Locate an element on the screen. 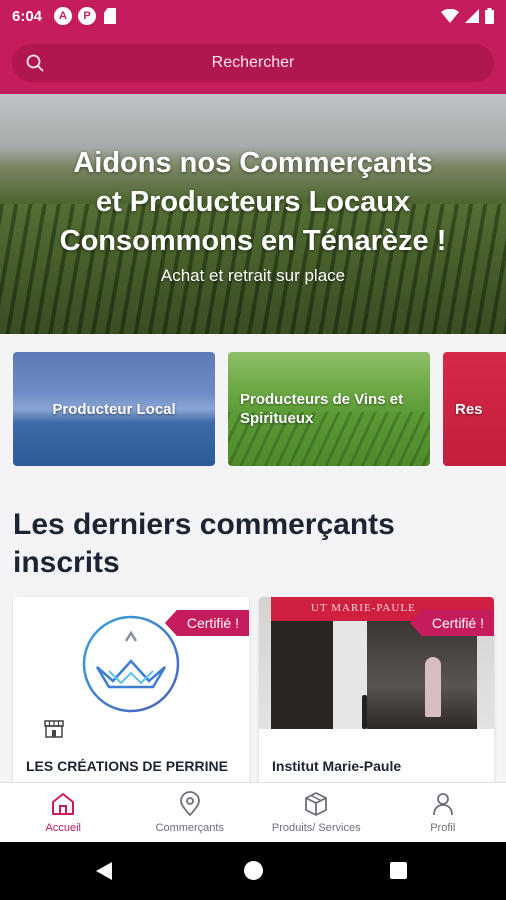  status-indicators is located at coordinates (467, 16).